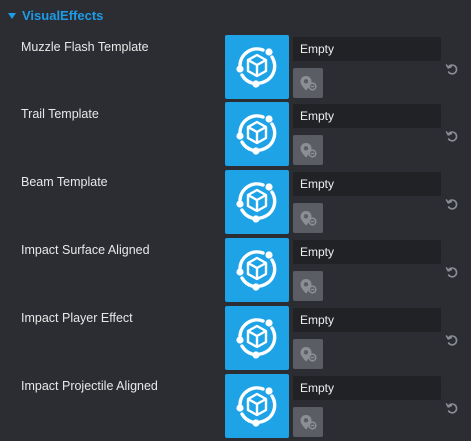 This screenshot has height=441, width=471. What do you see at coordinates (89, 386) in the screenshot?
I see `property-label: Impact Projectile Aligned` at bounding box center [89, 386].